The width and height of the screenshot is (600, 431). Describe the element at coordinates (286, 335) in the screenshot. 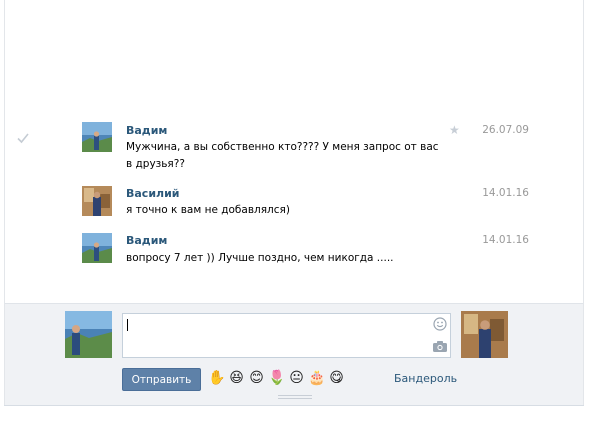

I see `message-input` at that location.